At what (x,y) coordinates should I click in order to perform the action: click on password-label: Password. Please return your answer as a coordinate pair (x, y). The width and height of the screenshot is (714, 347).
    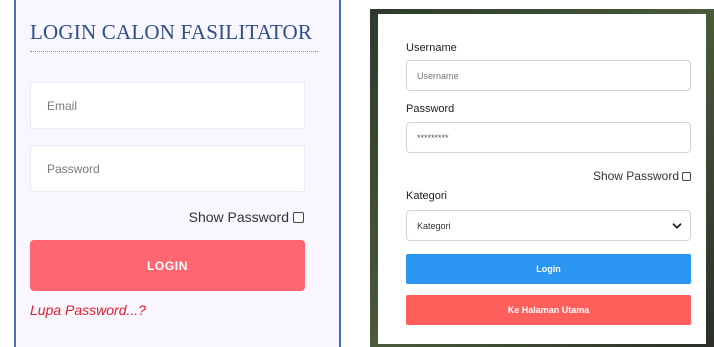
    Looking at the image, I should click on (430, 109).